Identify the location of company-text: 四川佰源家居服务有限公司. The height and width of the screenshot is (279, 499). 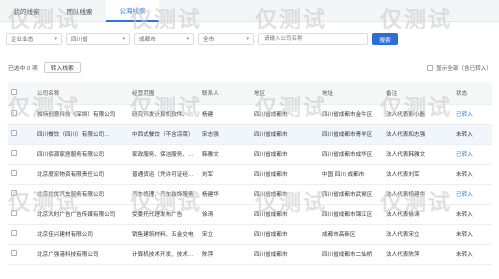
(70, 155).